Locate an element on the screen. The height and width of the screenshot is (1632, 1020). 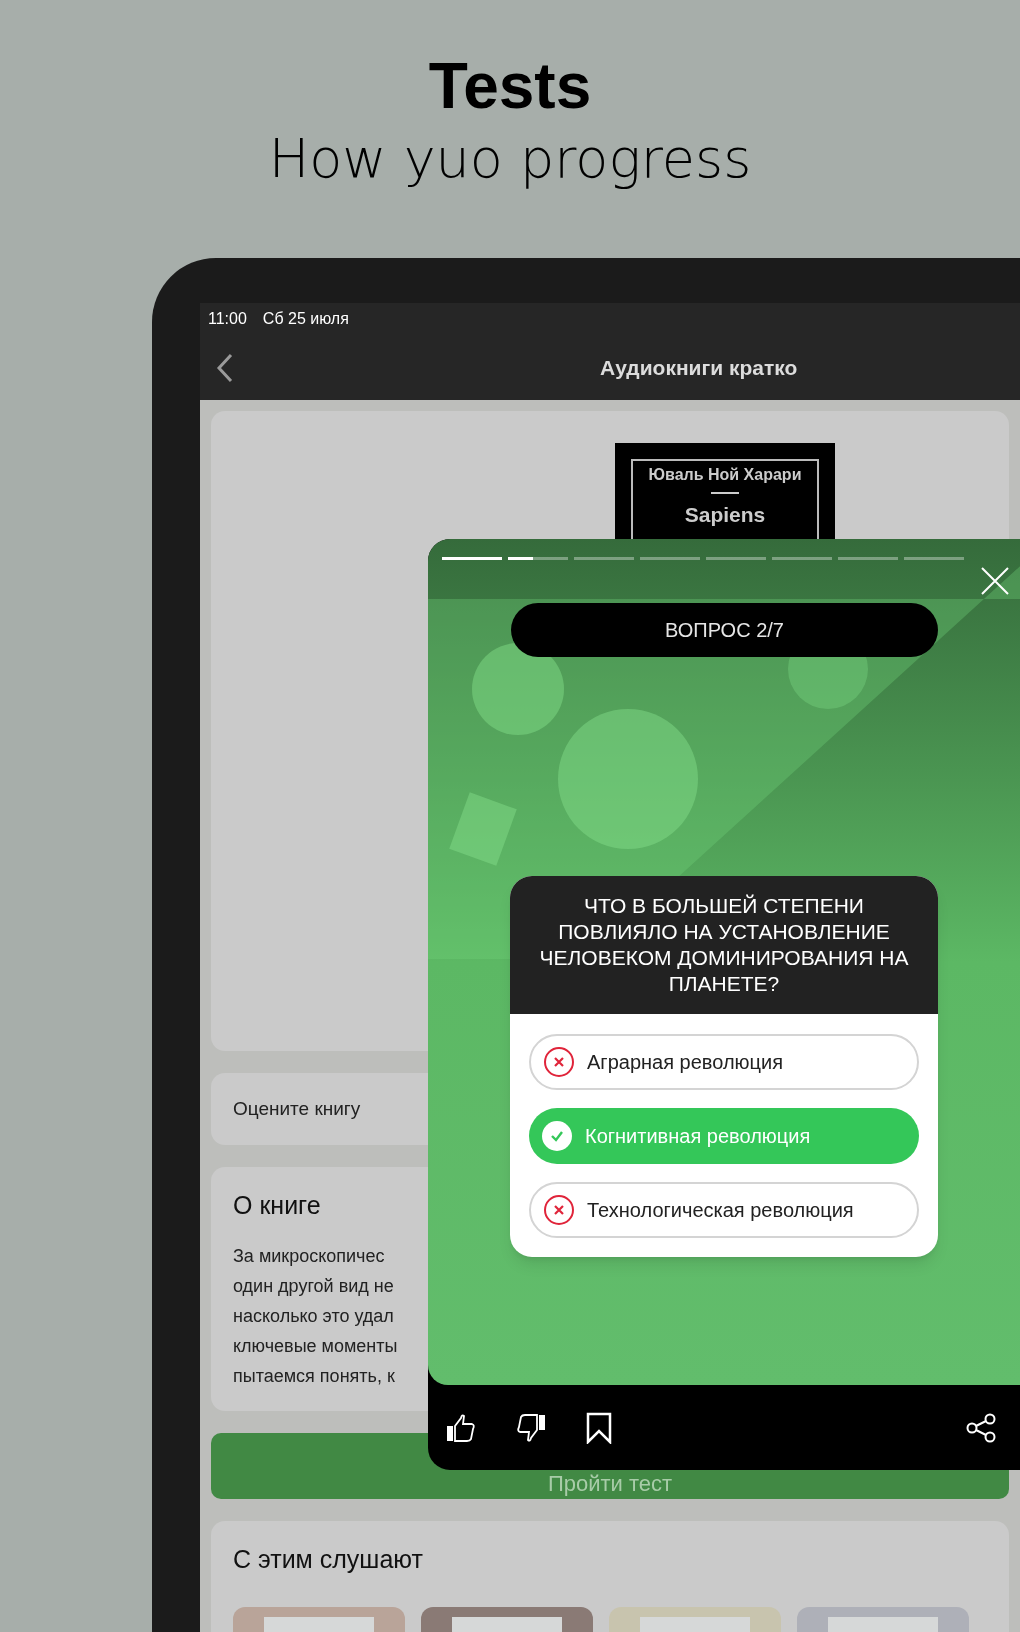
status-time: 11:00 is located at coordinates (227, 319).